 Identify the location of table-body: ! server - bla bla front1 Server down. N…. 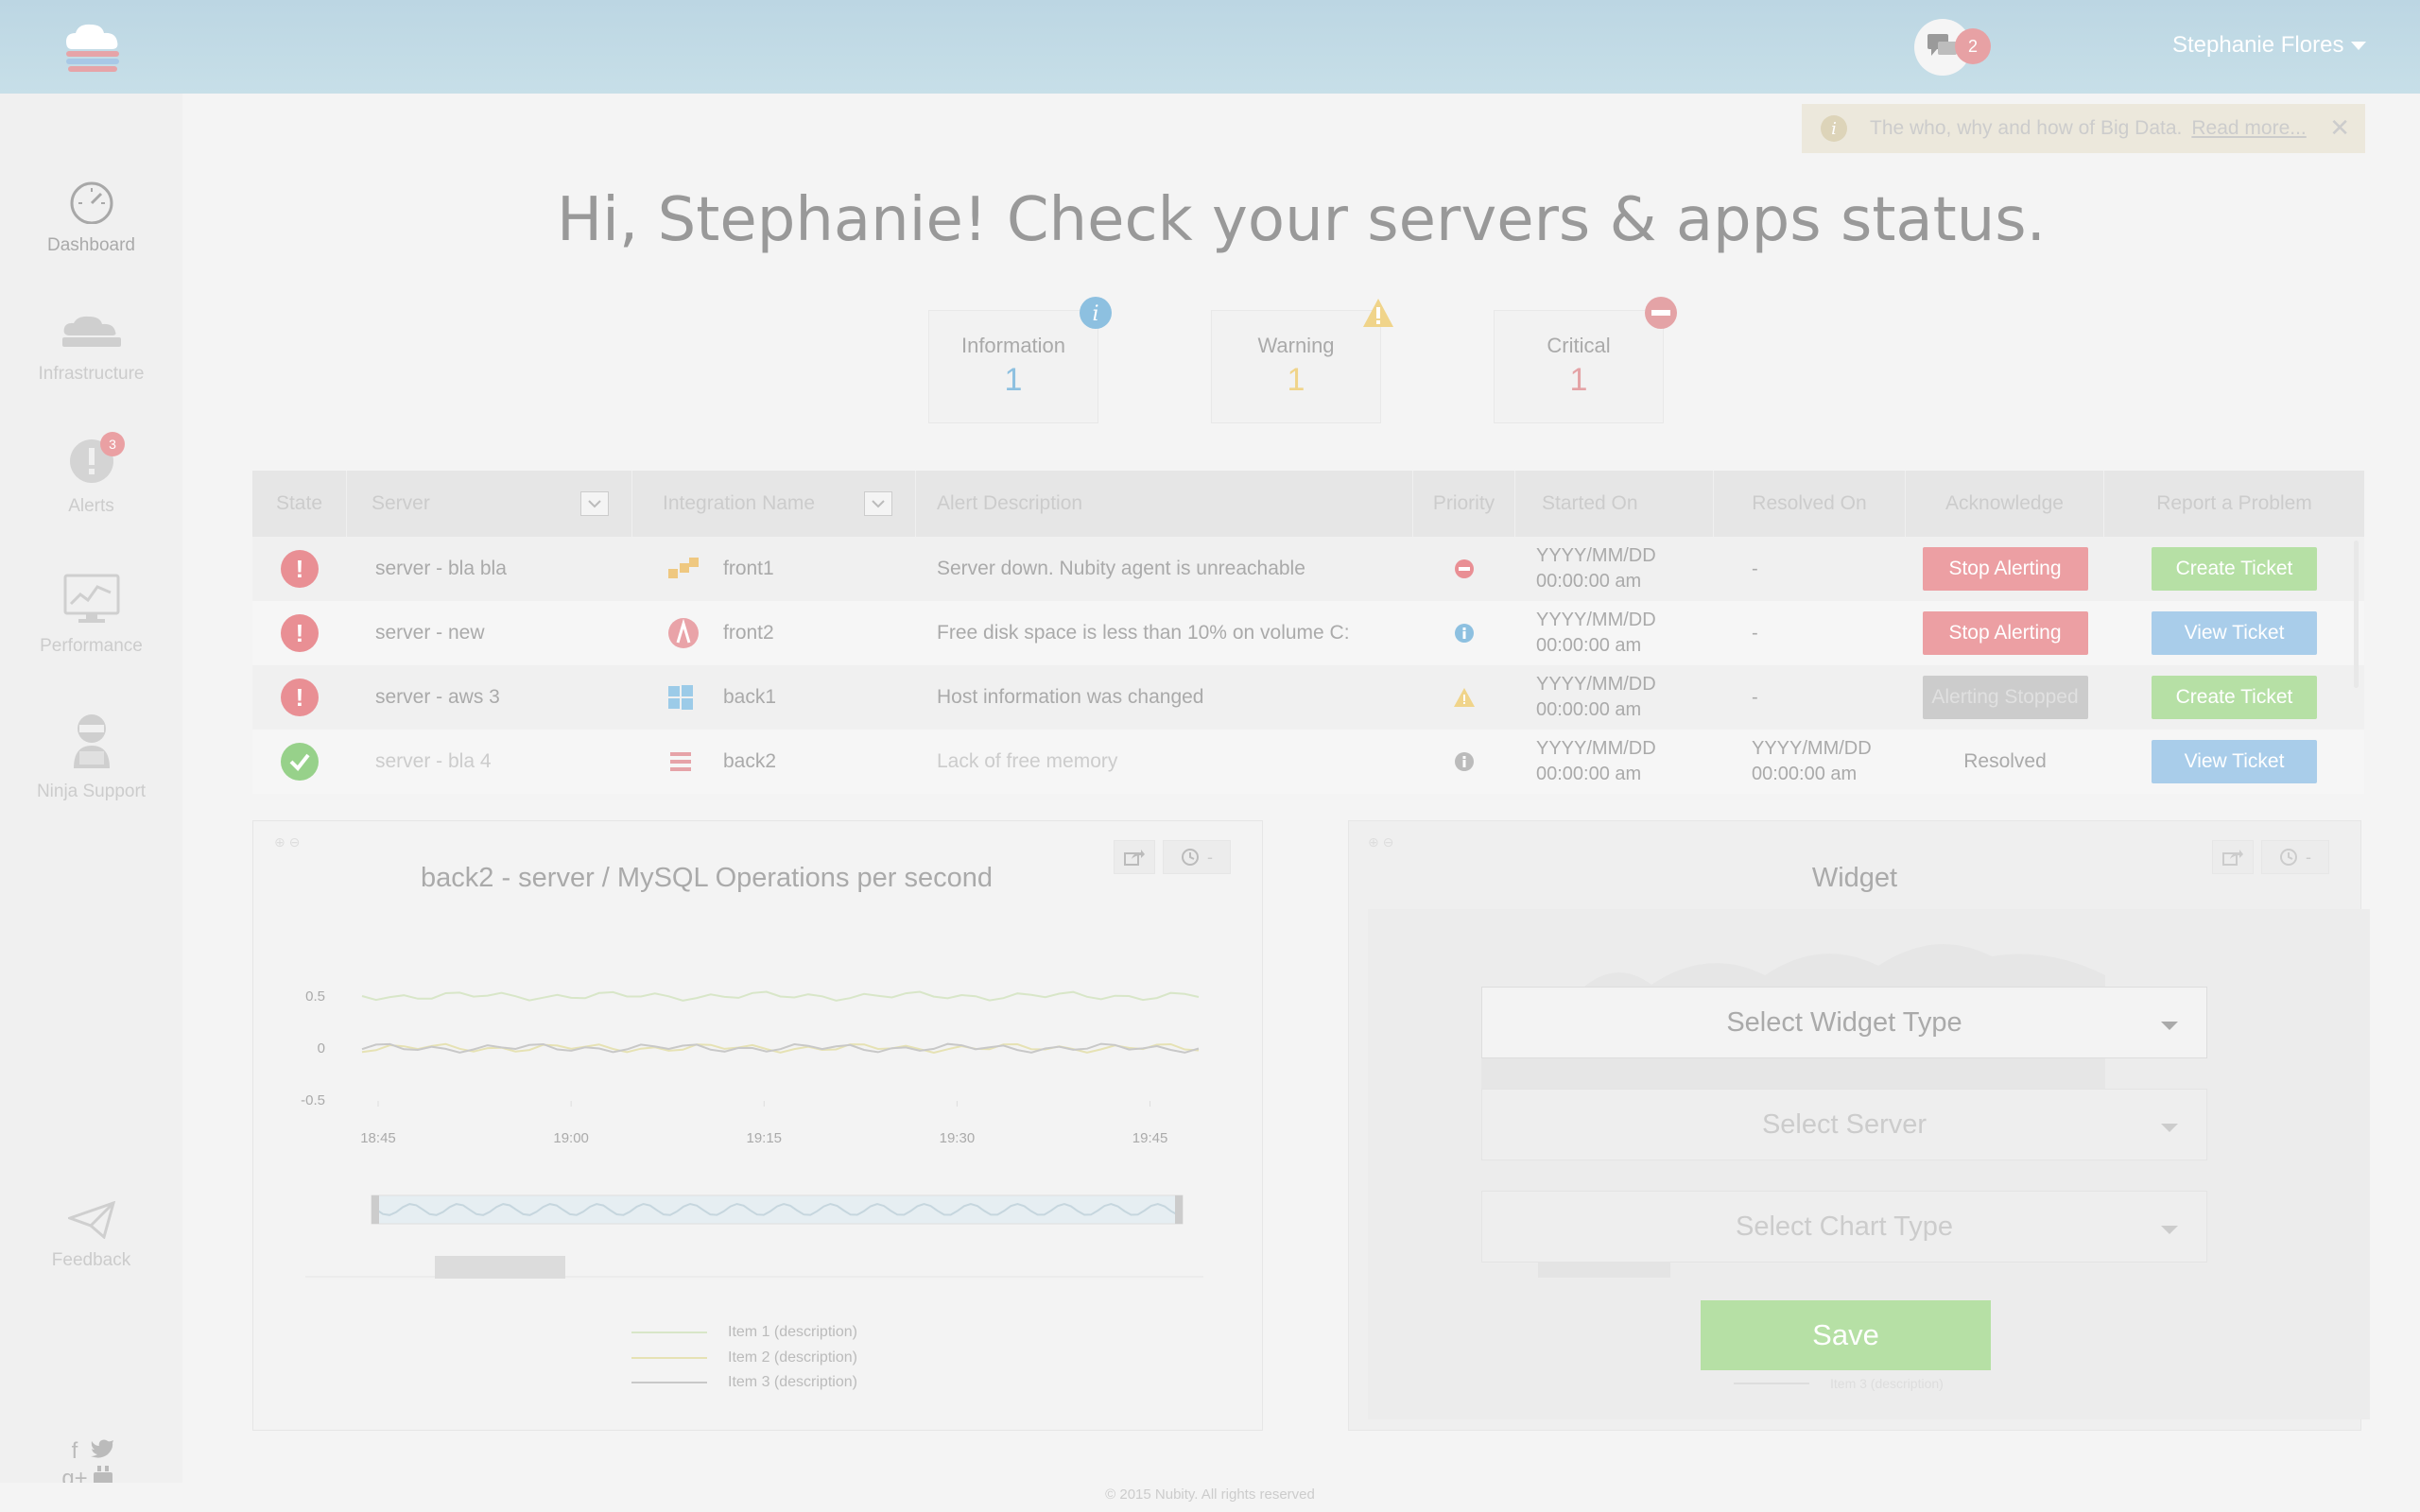
(1308, 665).